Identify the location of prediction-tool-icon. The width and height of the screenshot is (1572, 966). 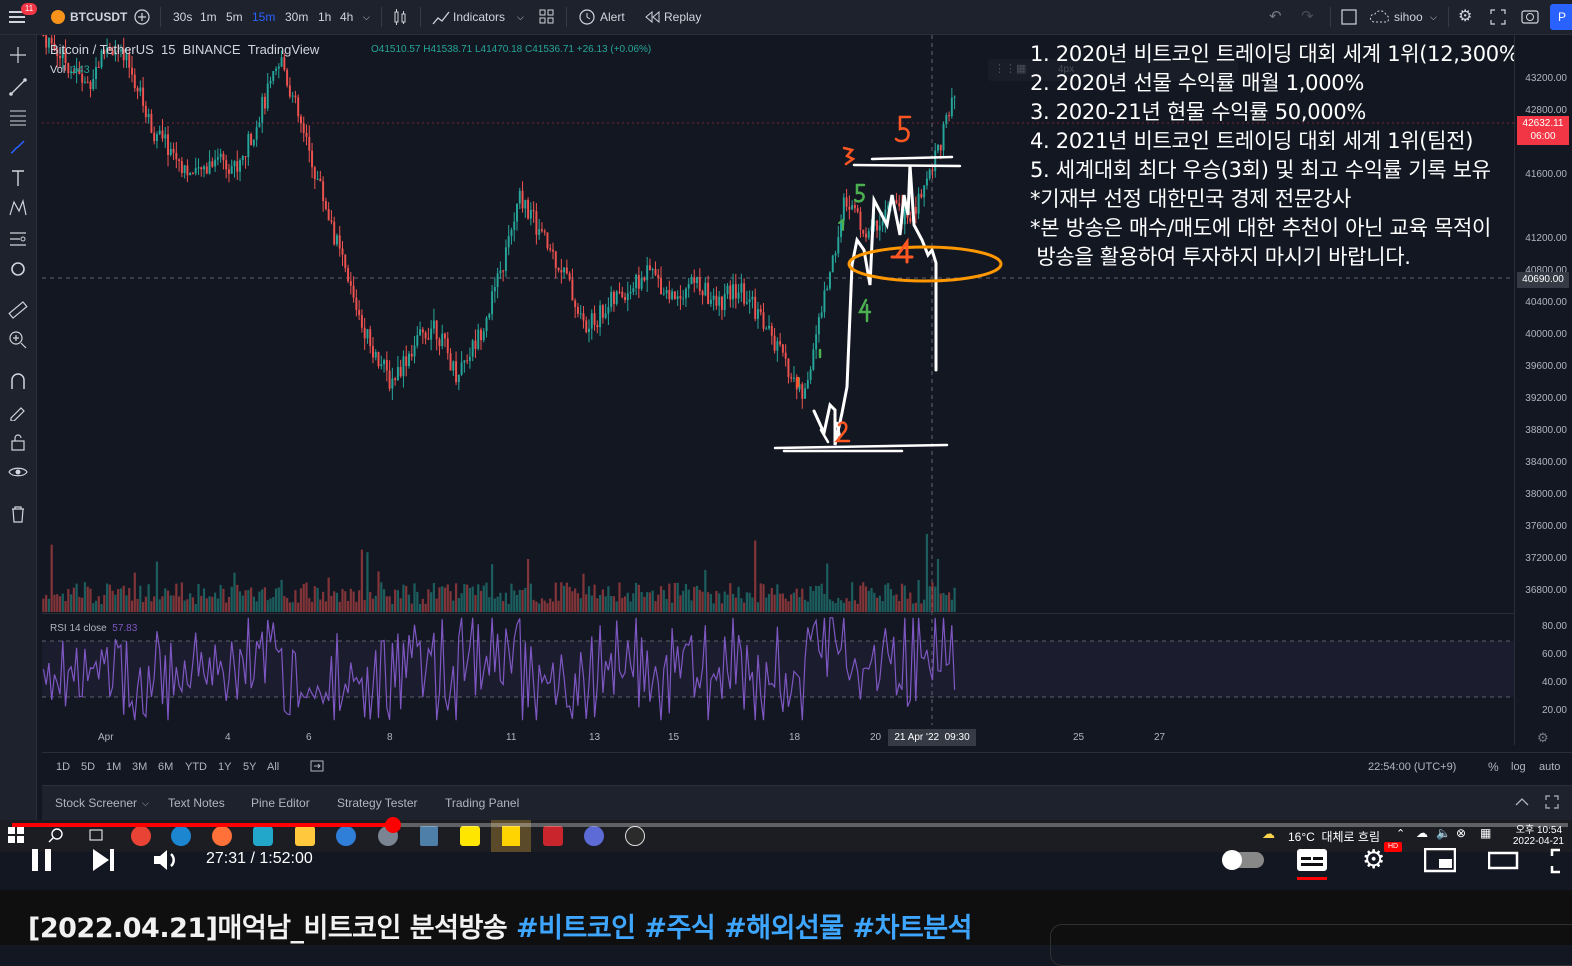
(18, 239).